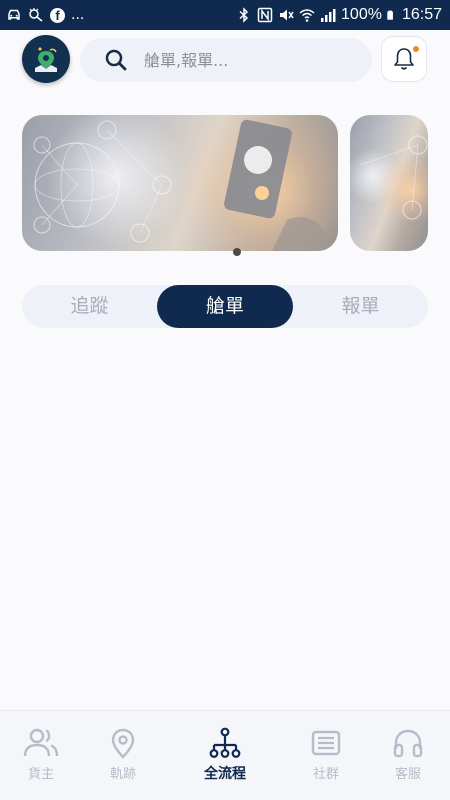  I want to click on network-globe-image, so click(185, 185).